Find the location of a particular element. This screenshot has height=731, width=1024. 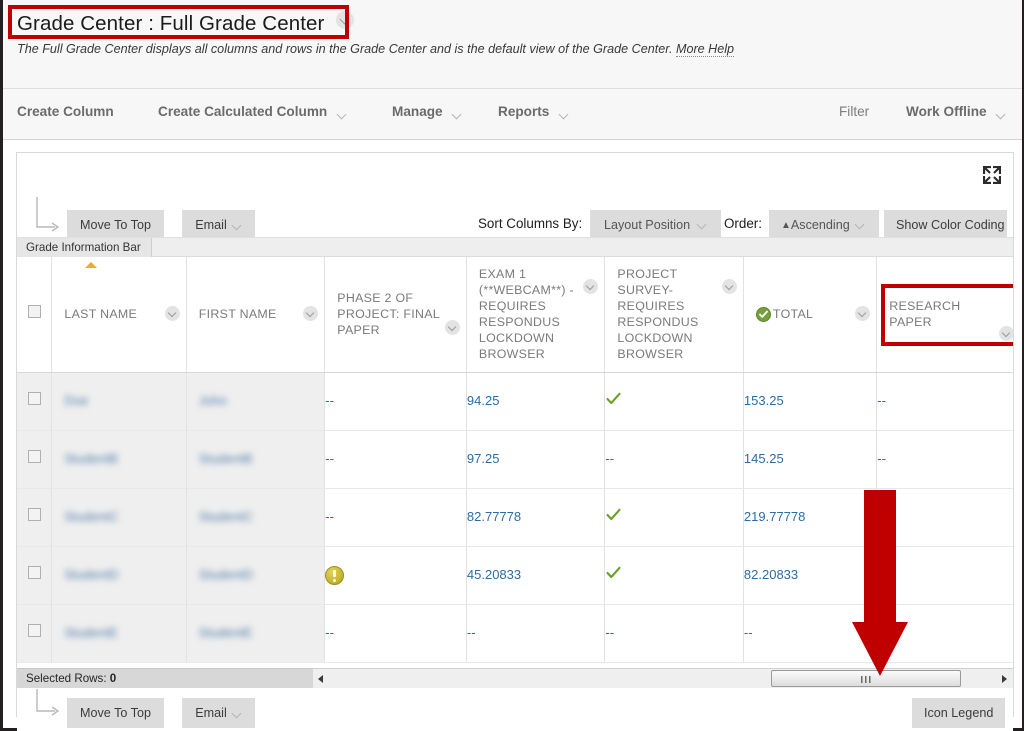

show-color-coding-button: Show Color Coding is located at coordinates (945, 225).